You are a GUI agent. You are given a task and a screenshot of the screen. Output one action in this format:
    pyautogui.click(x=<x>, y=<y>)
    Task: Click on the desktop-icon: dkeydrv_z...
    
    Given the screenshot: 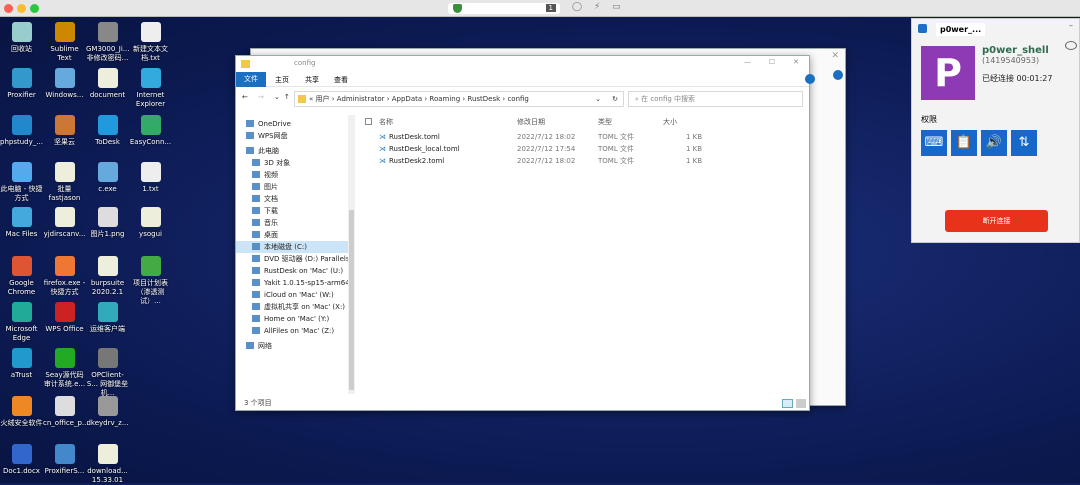 What is the action you would take?
    pyautogui.click(x=107, y=412)
    